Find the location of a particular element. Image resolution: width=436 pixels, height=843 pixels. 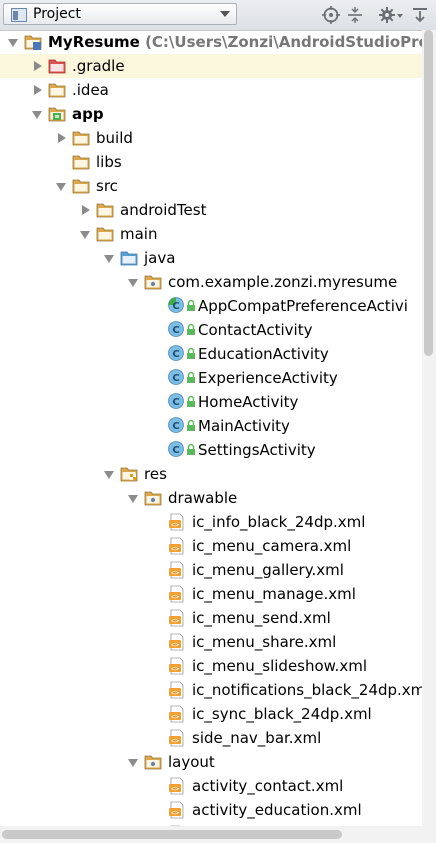

tree-row-label: app is located at coordinates (88, 114).